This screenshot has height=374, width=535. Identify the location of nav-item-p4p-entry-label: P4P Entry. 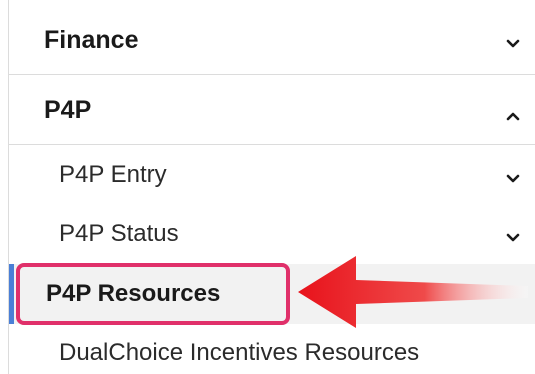
(113, 174).